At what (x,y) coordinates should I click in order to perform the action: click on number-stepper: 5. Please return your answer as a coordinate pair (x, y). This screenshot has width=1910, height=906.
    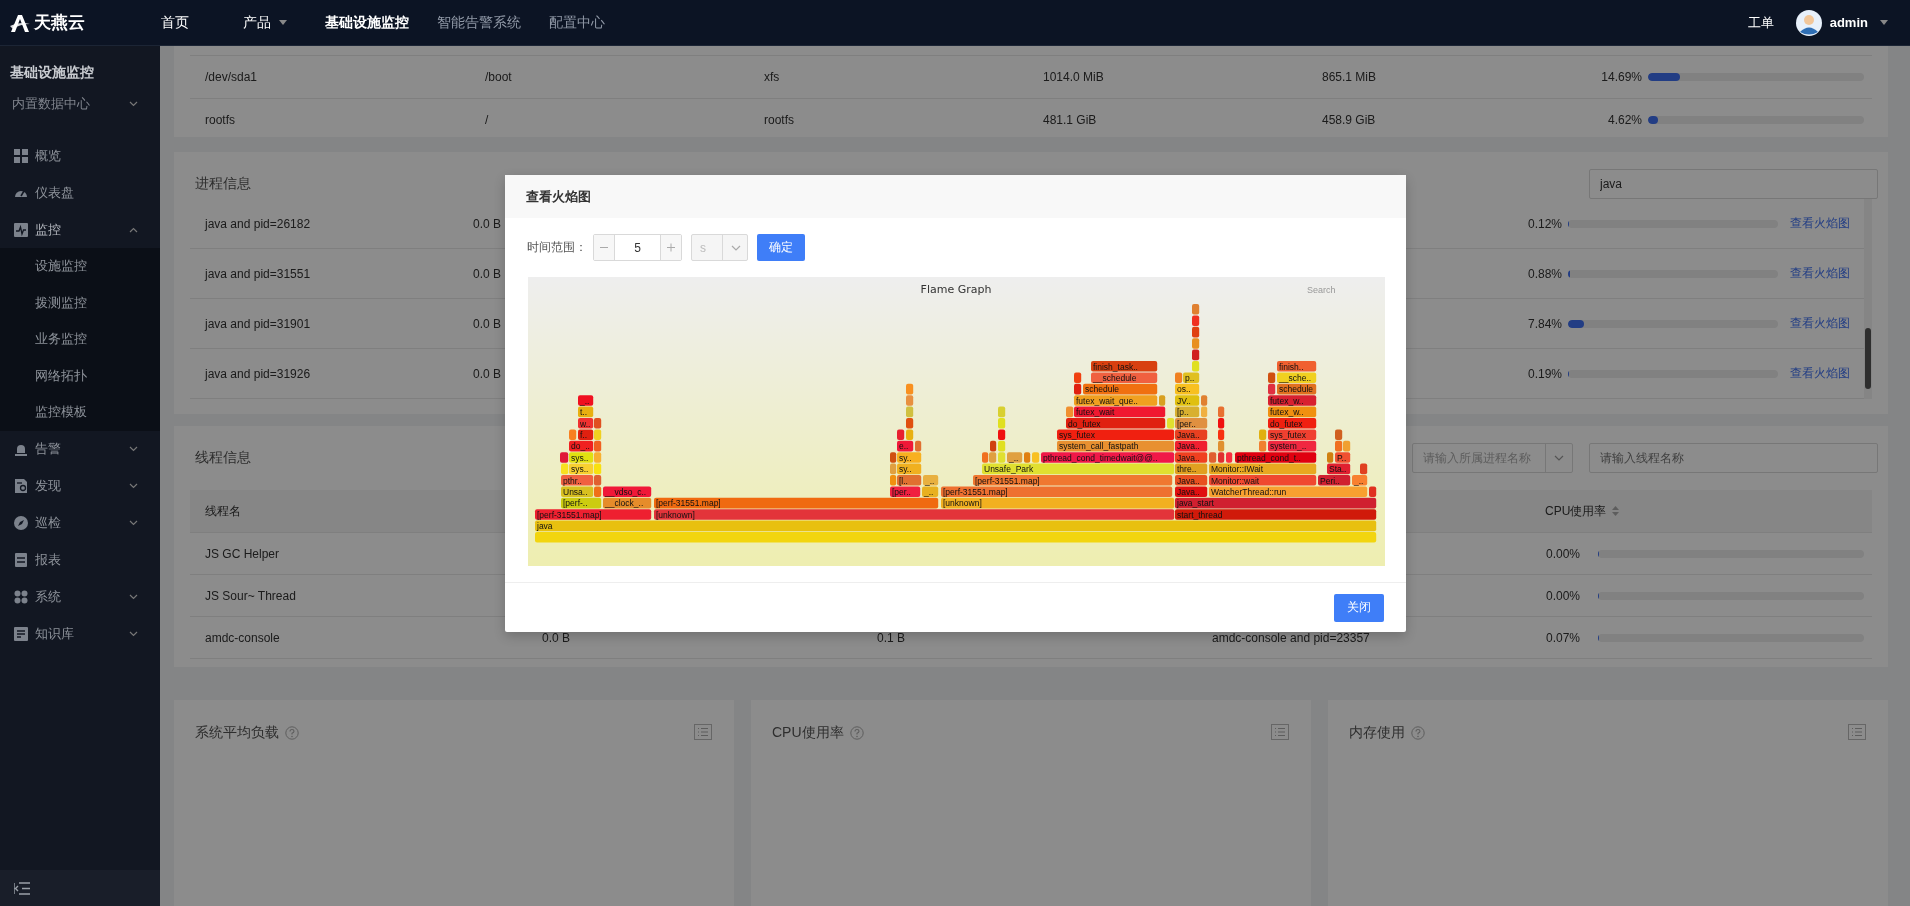
    Looking at the image, I should click on (637, 247).